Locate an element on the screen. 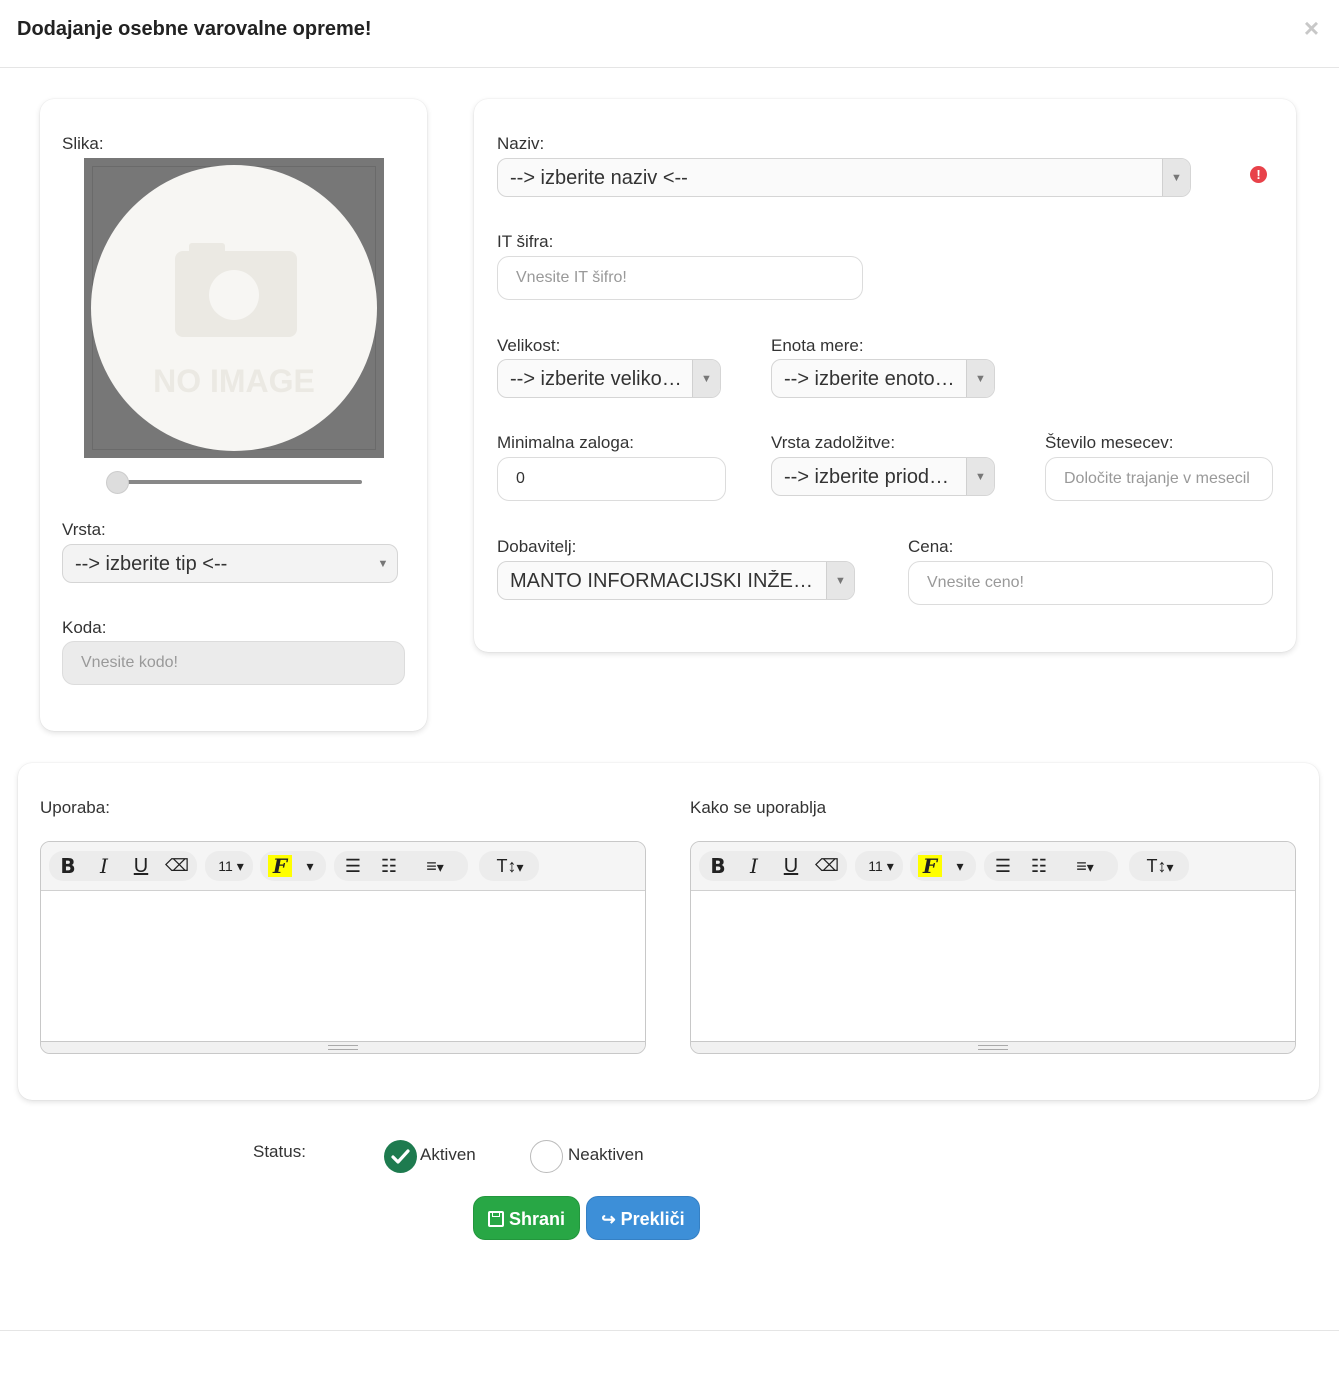 The width and height of the screenshot is (1339, 1382). unit-select: --> izberite enoto… ▼ is located at coordinates (883, 378).